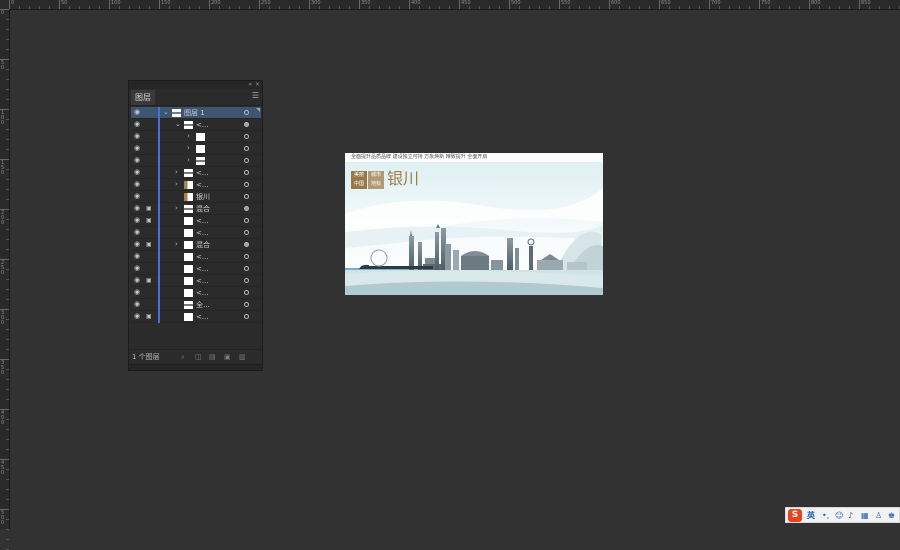 This screenshot has height=550, width=900. I want to click on make-clip-mask-icon: ◫, so click(198, 357).